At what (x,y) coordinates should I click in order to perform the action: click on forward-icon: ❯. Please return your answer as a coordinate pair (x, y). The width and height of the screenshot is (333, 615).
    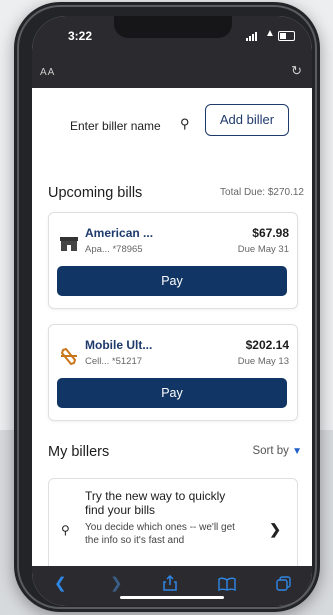
    Looking at the image, I should click on (116, 583).